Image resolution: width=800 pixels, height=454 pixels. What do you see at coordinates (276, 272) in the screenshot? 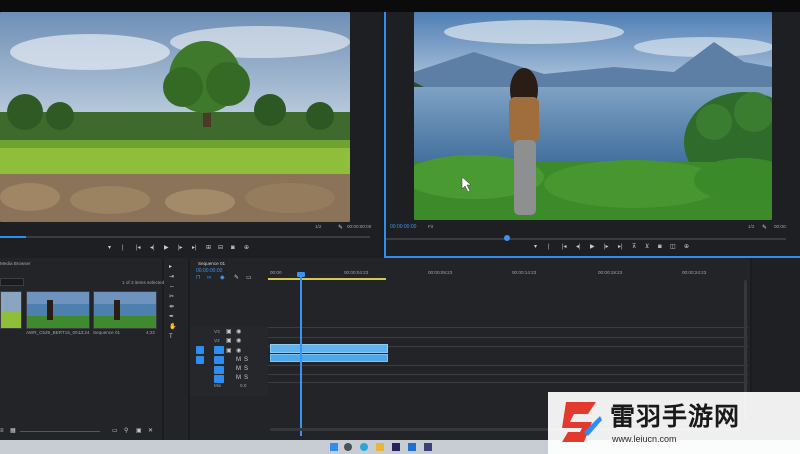
I see `ruler-label: 00:00` at bounding box center [276, 272].